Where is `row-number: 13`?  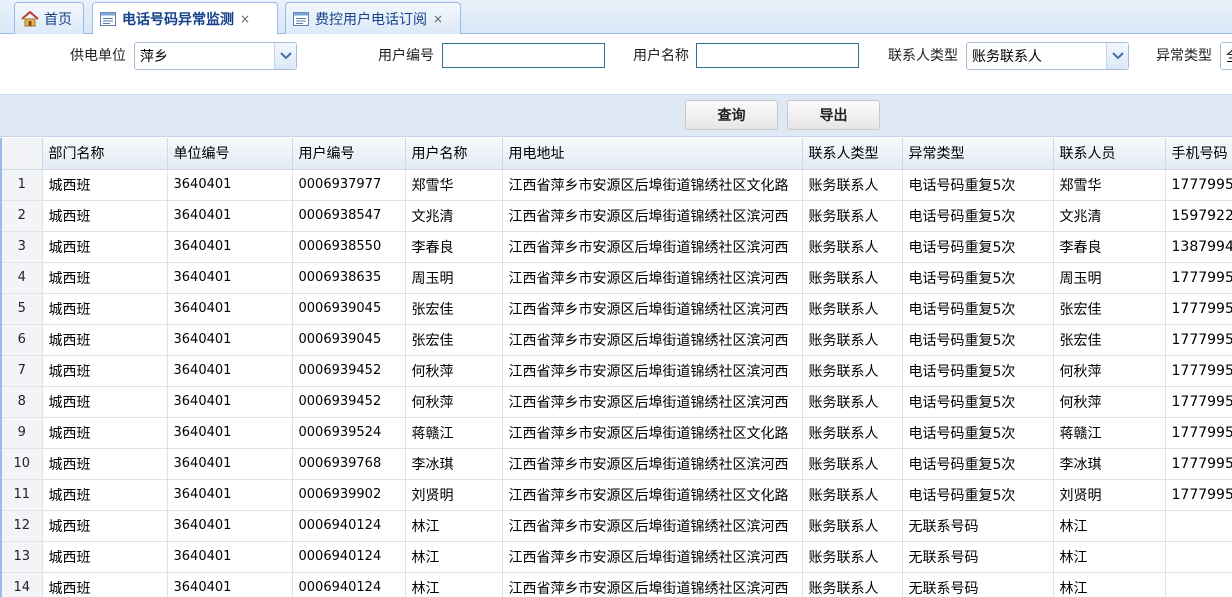 row-number: 13 is located at coordinates (22, 557).